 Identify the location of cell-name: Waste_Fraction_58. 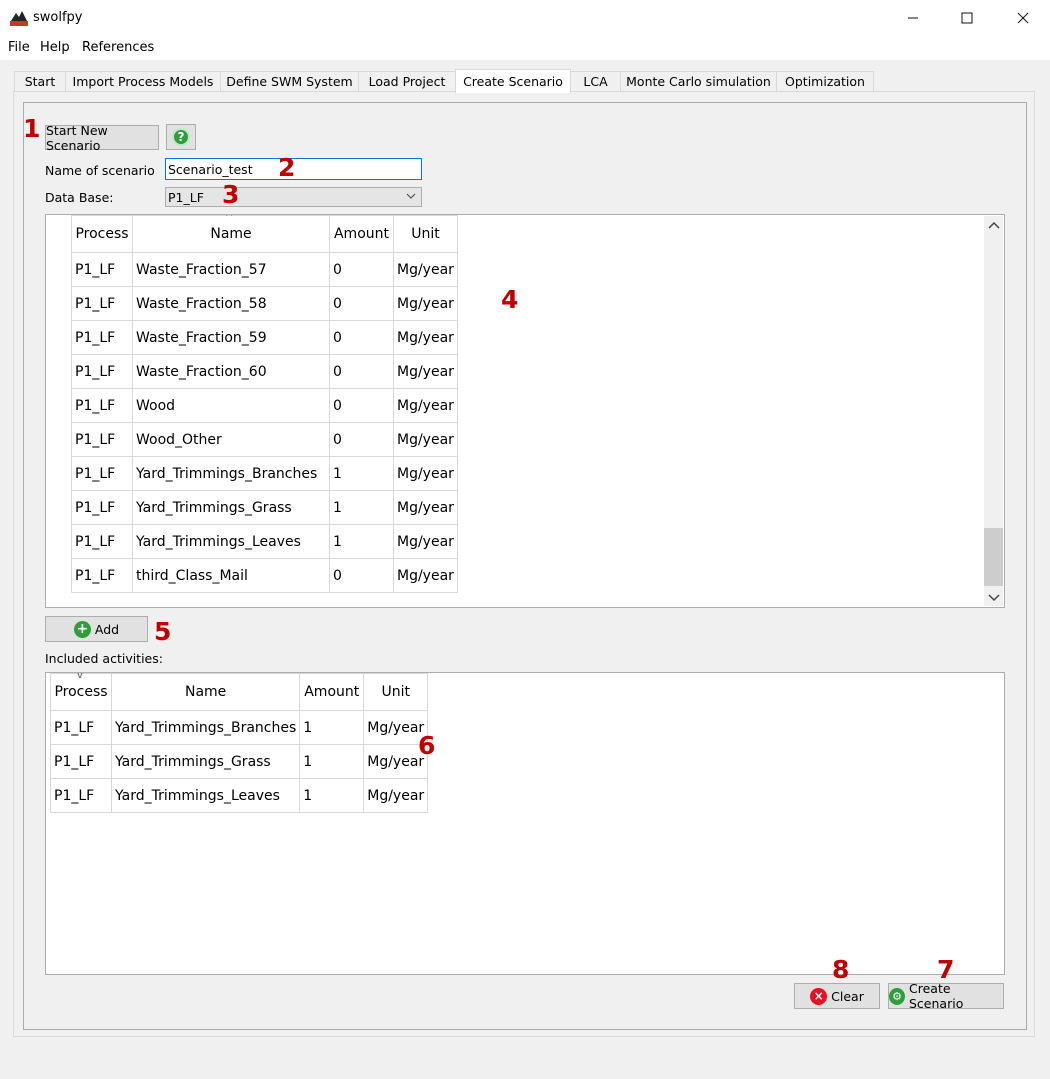
(231, 303).